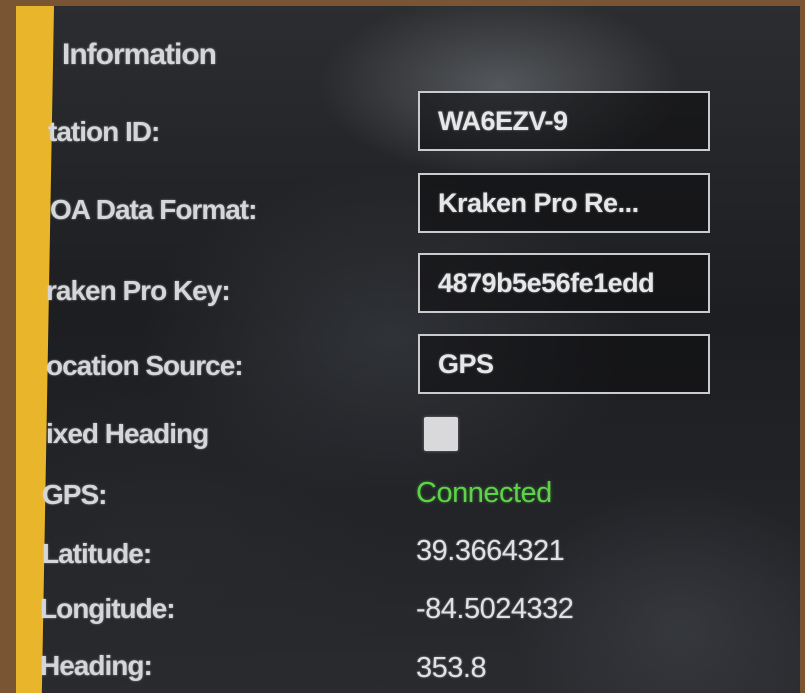 The width and height of the screenshot is (805, 693). Describe the element at coordinates (139, 54) in the screenshot. I see `section-title: Information` at that location.